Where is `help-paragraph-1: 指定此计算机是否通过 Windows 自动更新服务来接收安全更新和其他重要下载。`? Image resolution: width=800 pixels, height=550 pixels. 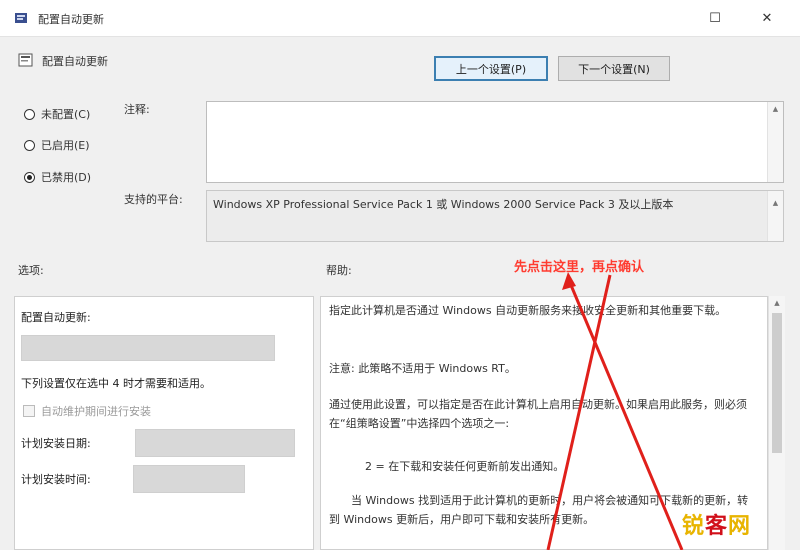
help-paragraph-1: 指定此计算机是否通过 Windows 自动更新服务来接收安全更新和其他重要下载。 is located at coordinates (528, 310).